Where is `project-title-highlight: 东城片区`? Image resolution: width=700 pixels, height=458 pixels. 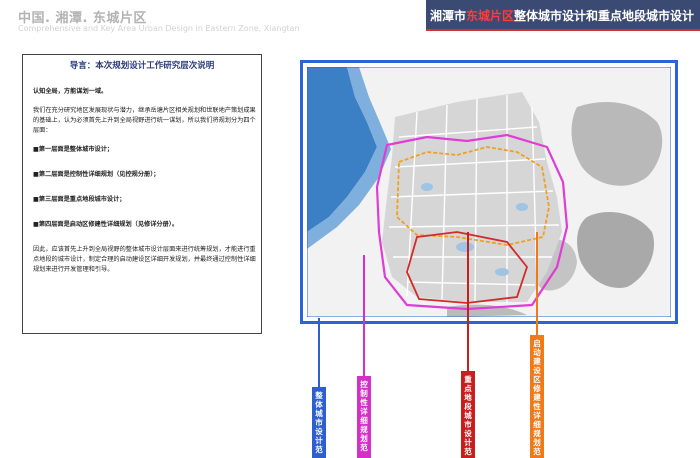 project-title-highlight: 东城片区 is located at coordinates (490, 16).